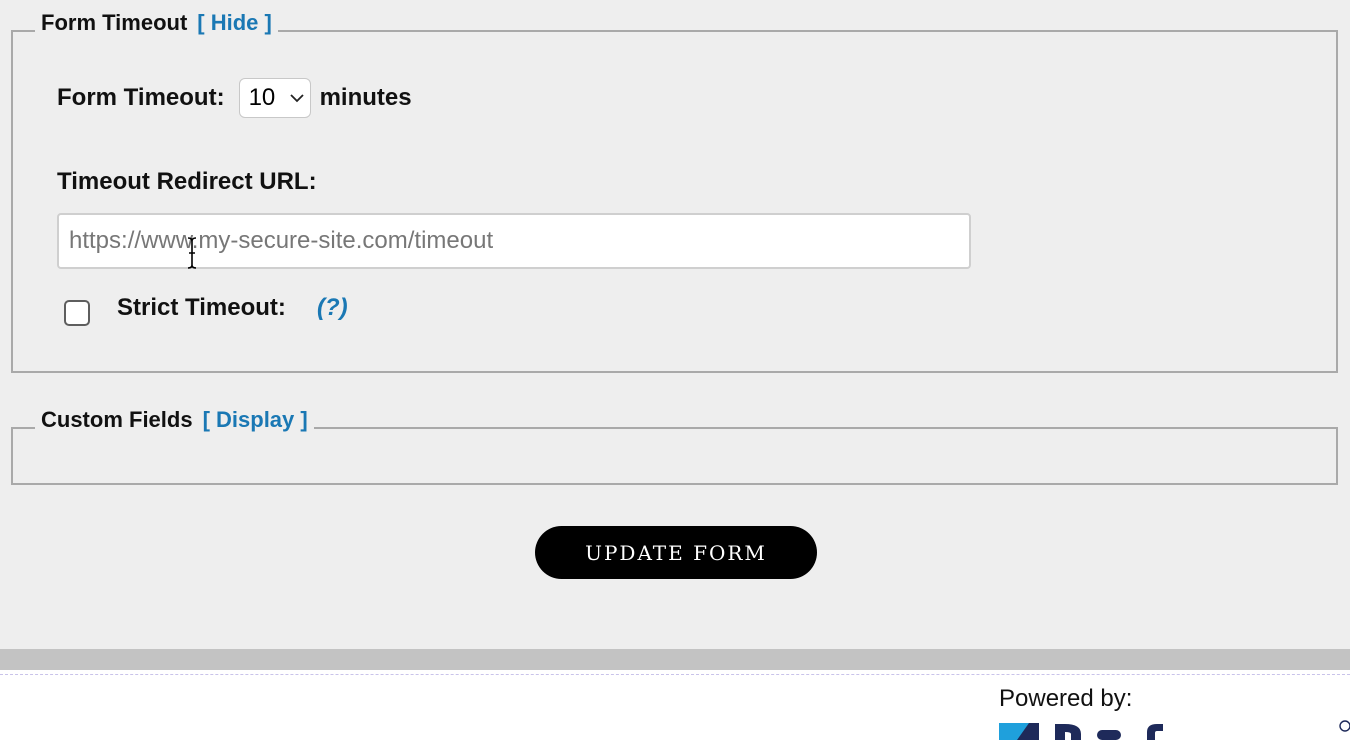  Describe the element at coordinates (255, 419) in the screenshot. I see `display-toggle-link: [ Display ]` at that location.